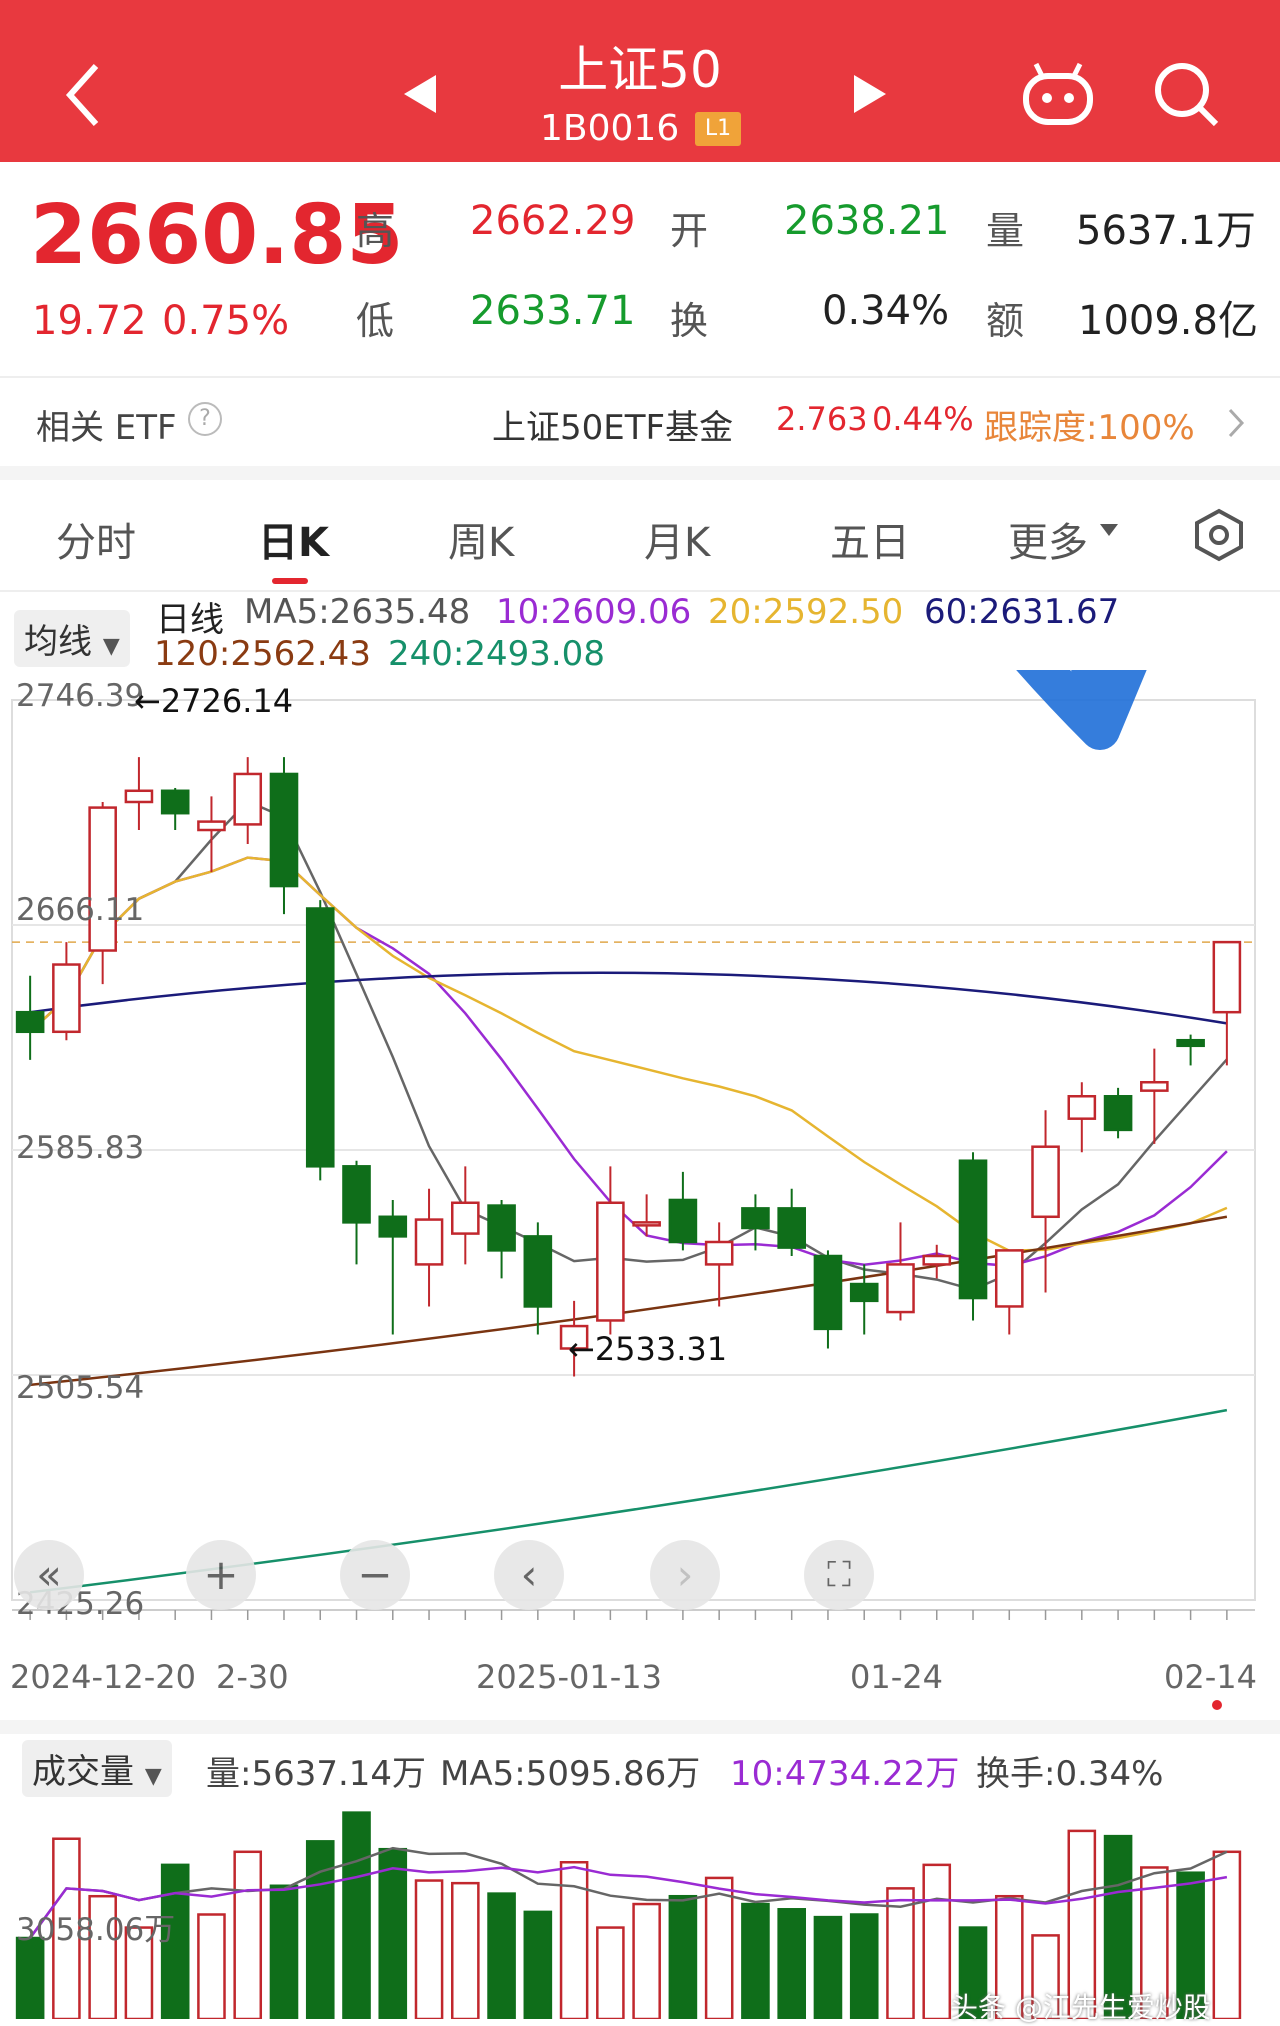  I want to click on robot-assistant-icon, so click(1058, 93).